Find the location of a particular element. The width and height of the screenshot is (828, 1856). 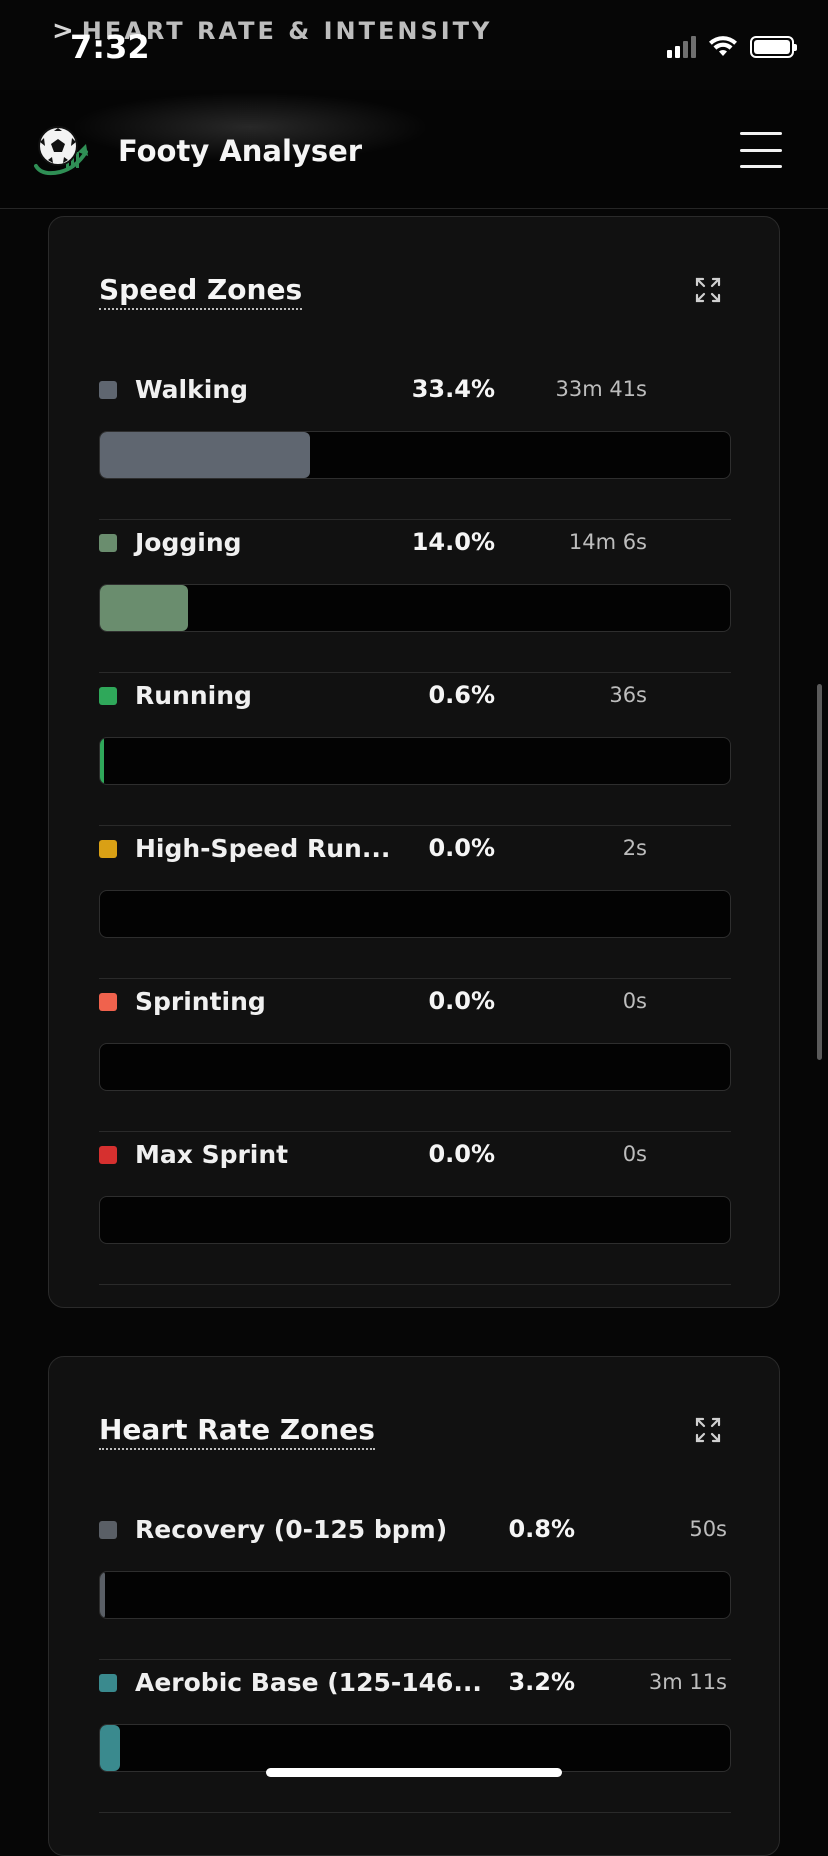

wifi-icon is located at coordinates (723, 46).